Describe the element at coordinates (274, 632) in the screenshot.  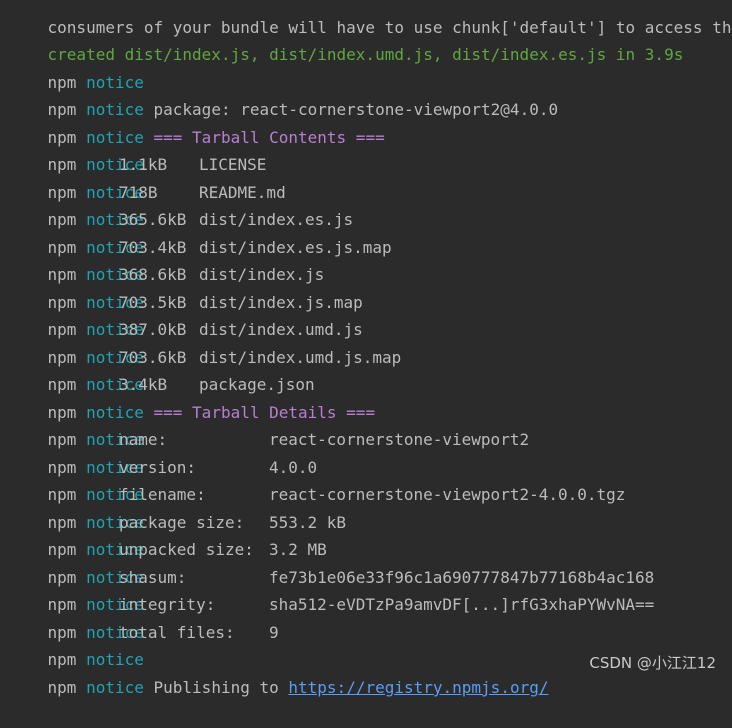
I see `detail-value: 9` at that location.